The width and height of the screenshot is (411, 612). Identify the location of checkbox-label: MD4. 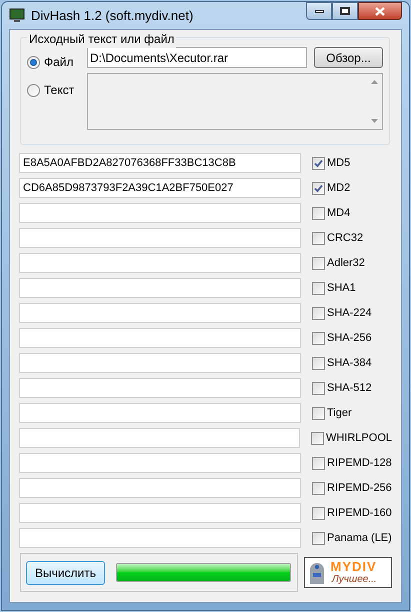
(338, 213).